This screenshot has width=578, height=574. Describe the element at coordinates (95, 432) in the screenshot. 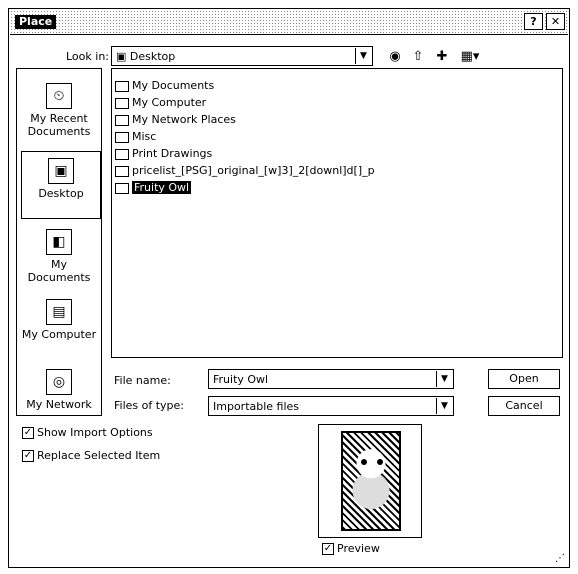

I see `show-import-options-label: Show Import Options` at that location.